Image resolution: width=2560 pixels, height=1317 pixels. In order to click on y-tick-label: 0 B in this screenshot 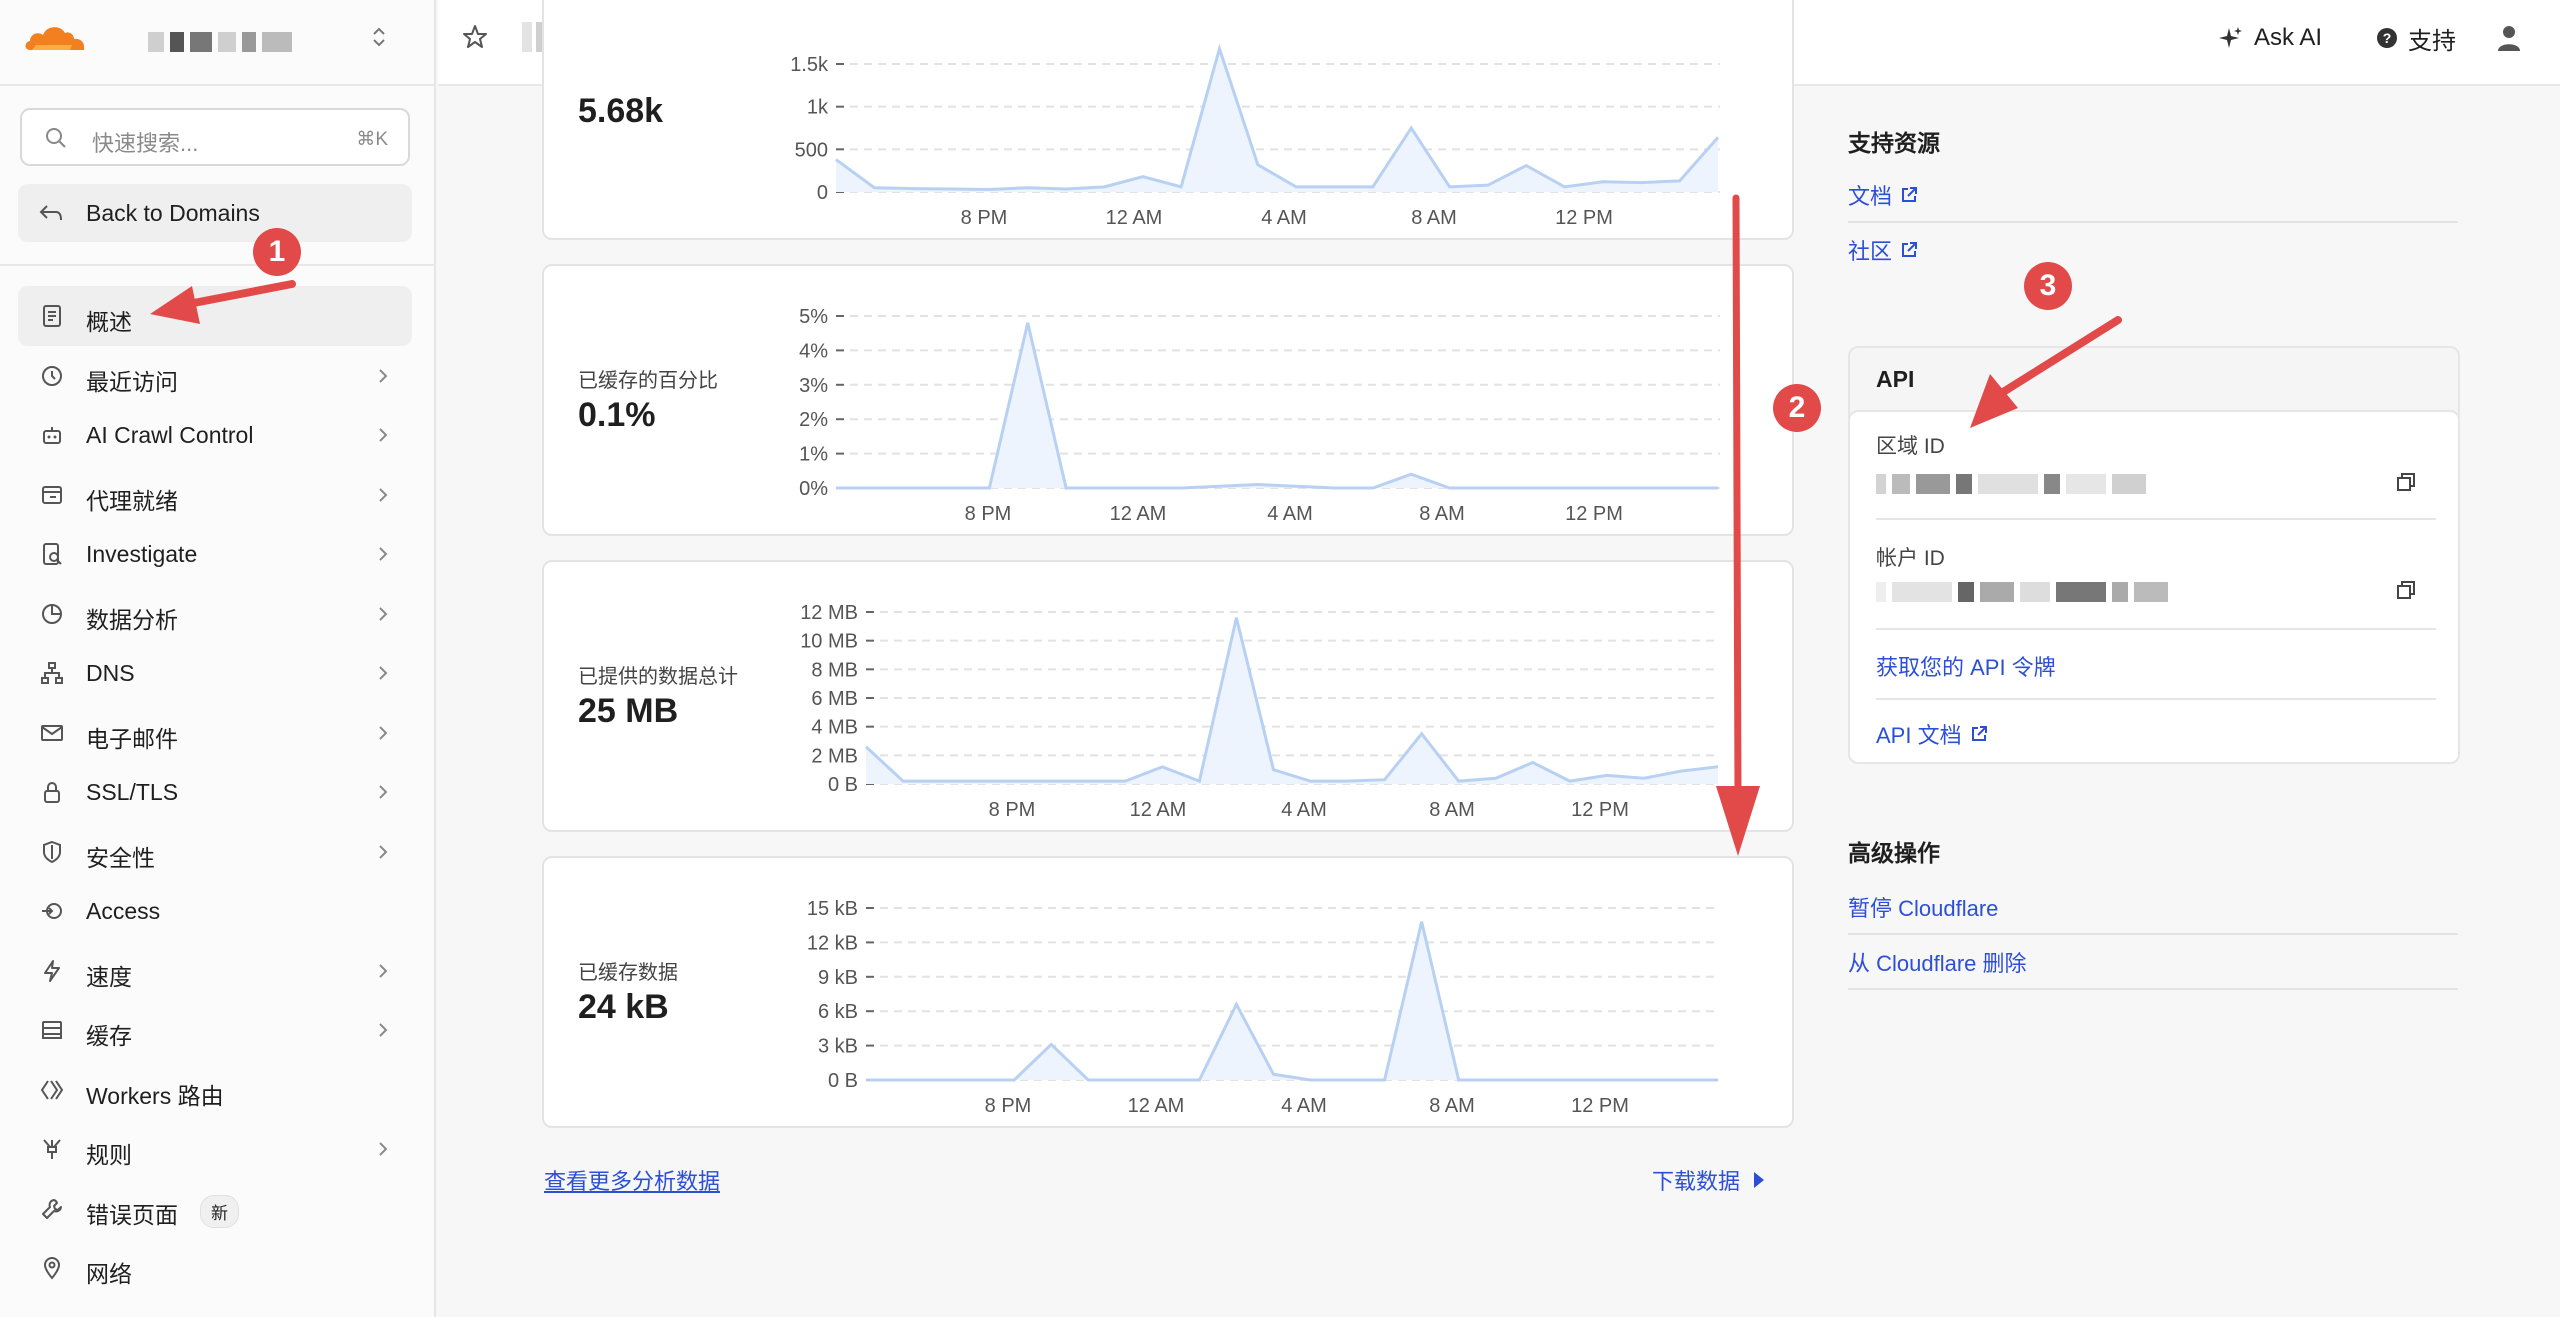, I will do `click(843, 1081)`.